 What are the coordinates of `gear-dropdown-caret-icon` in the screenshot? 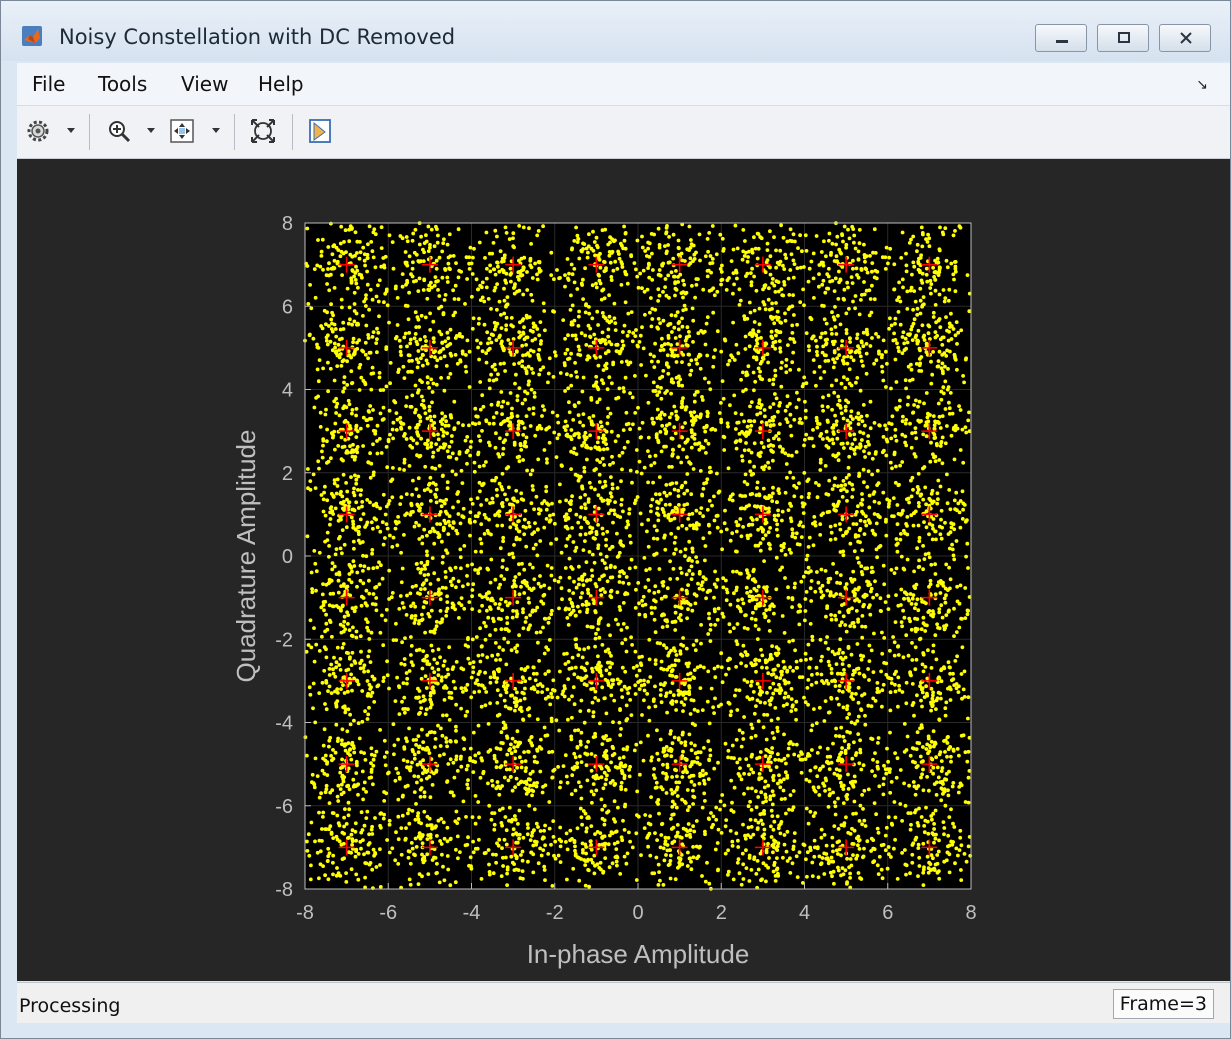 It's located at (71, 130).